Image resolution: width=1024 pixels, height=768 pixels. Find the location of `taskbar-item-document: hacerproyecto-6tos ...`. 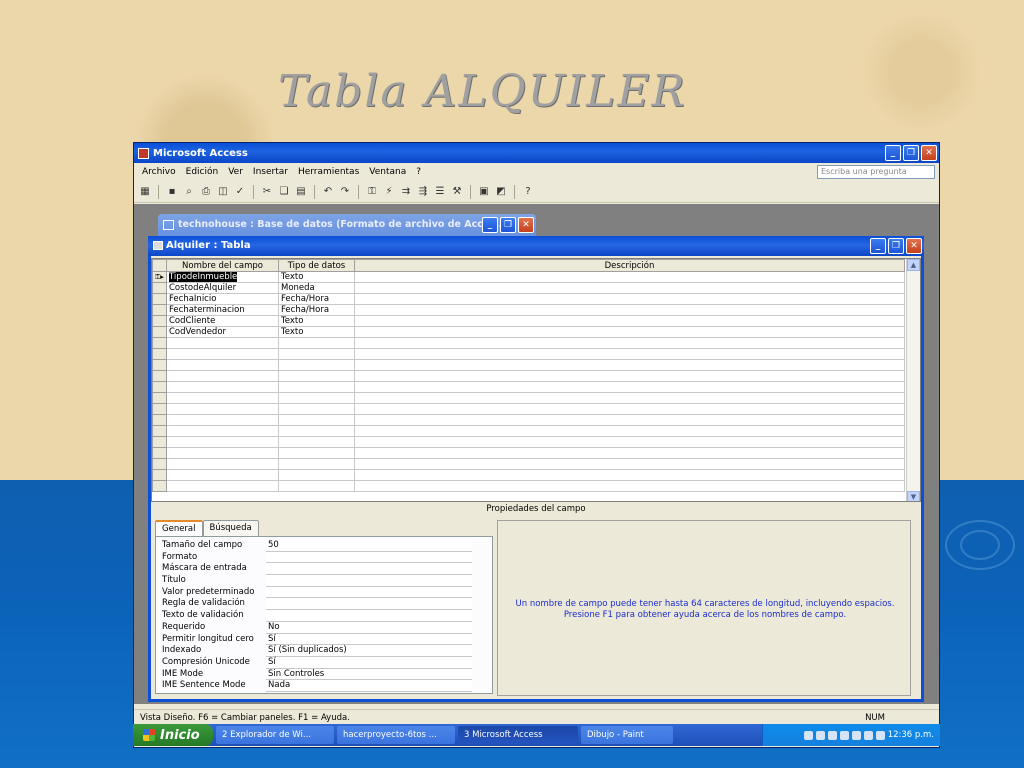

taskbar-item-document: hacerproyecto-6tos ... is located at coordinates (396, 735).